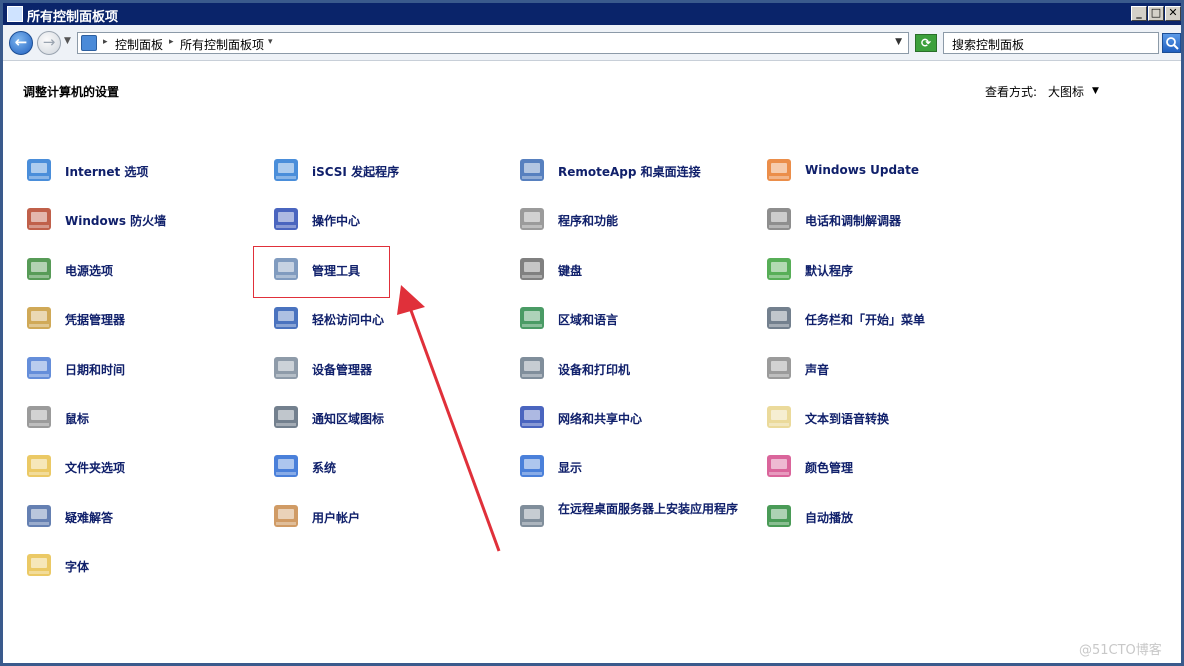 The width and height of the screenshot is (1184, 666). What do you see at coordinates (1051, 43) in the screenshot?
I see `search-input: 搜索控制面板` at bounding box center [1051, 43].